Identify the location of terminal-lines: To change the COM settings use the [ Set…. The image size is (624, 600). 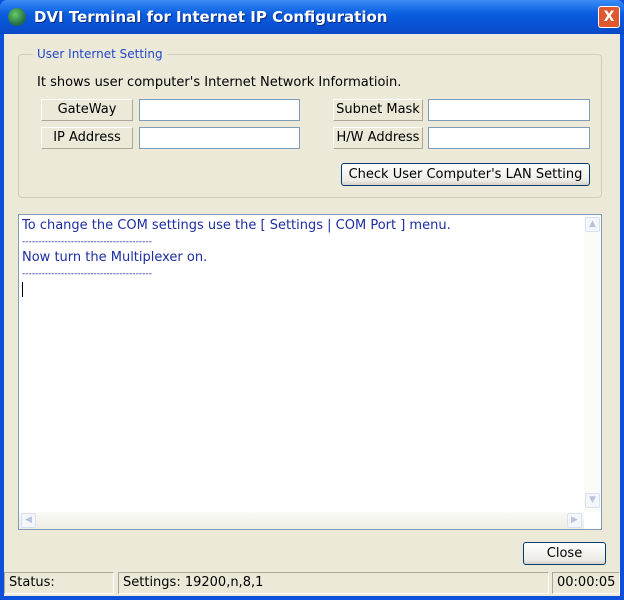
(236, 260).